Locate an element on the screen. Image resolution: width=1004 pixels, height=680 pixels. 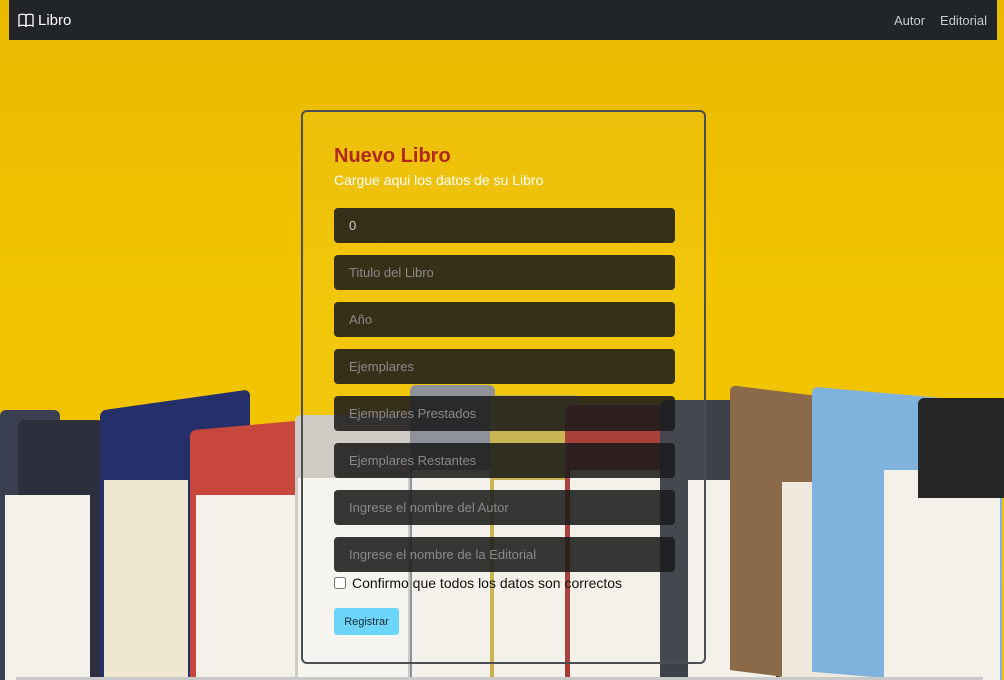
brand-label: Libro is located at coordinates (55, 20).